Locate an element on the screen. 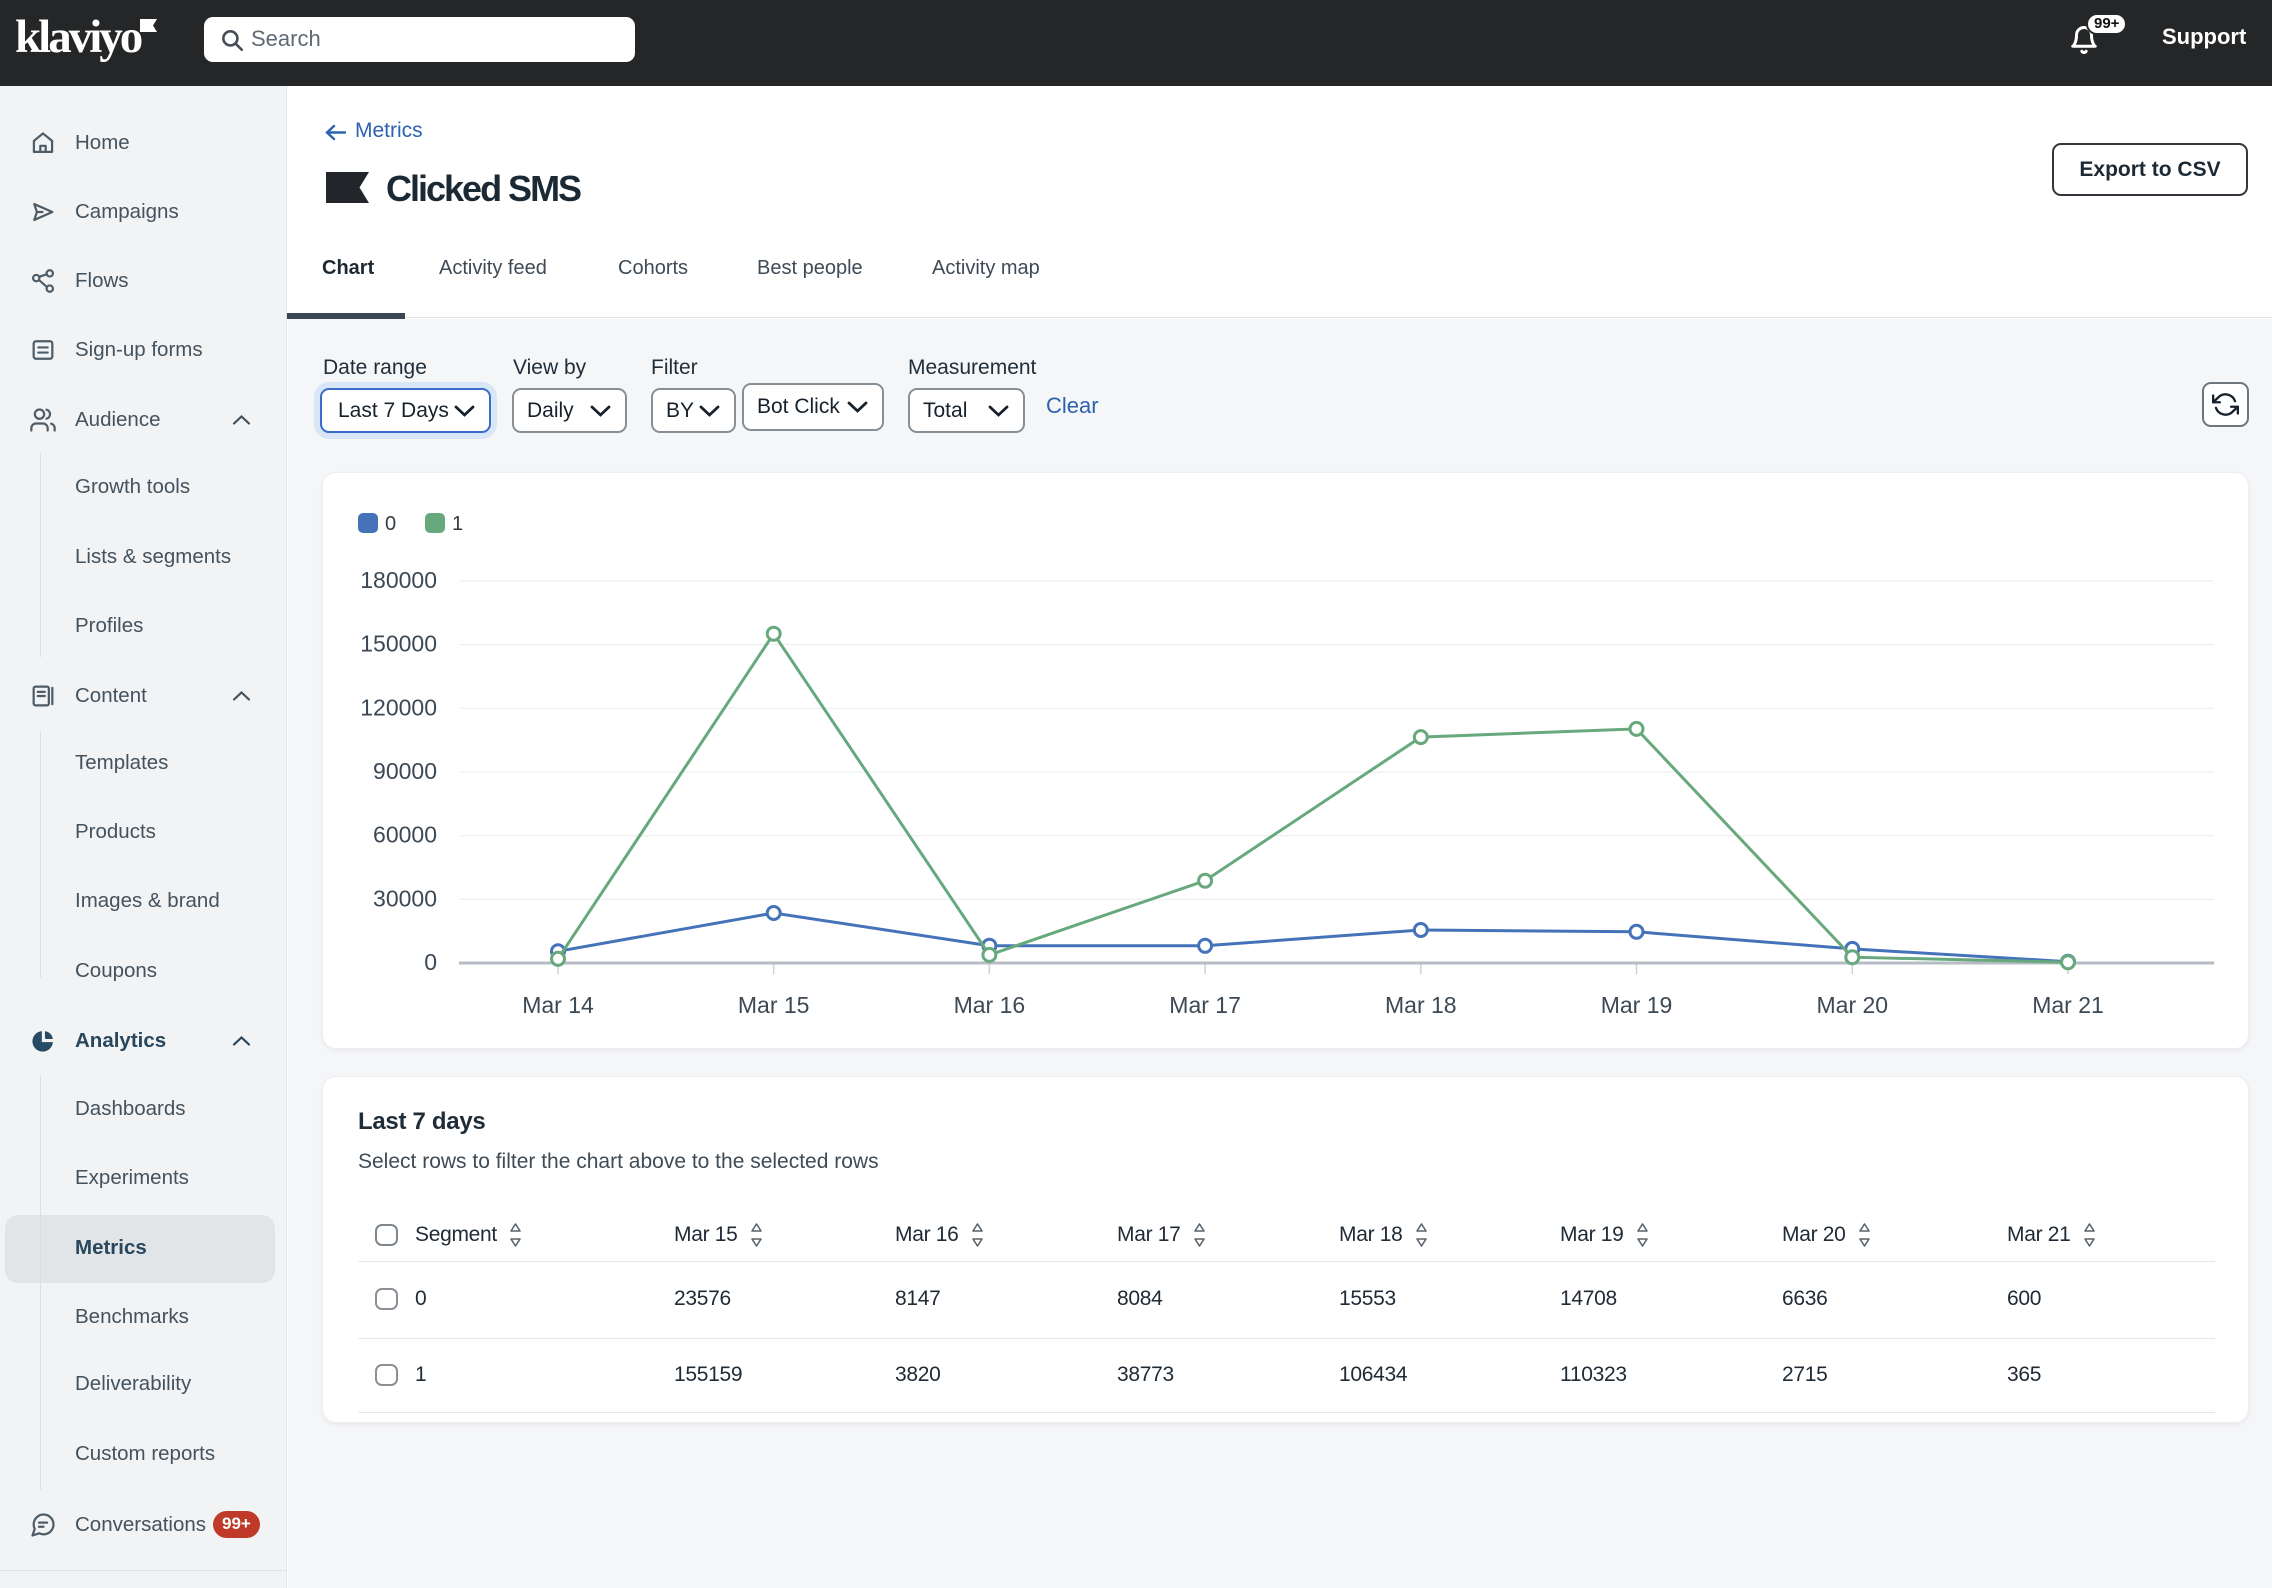  svg-text: Mar 17 is located at coordinates (1205, 1005).